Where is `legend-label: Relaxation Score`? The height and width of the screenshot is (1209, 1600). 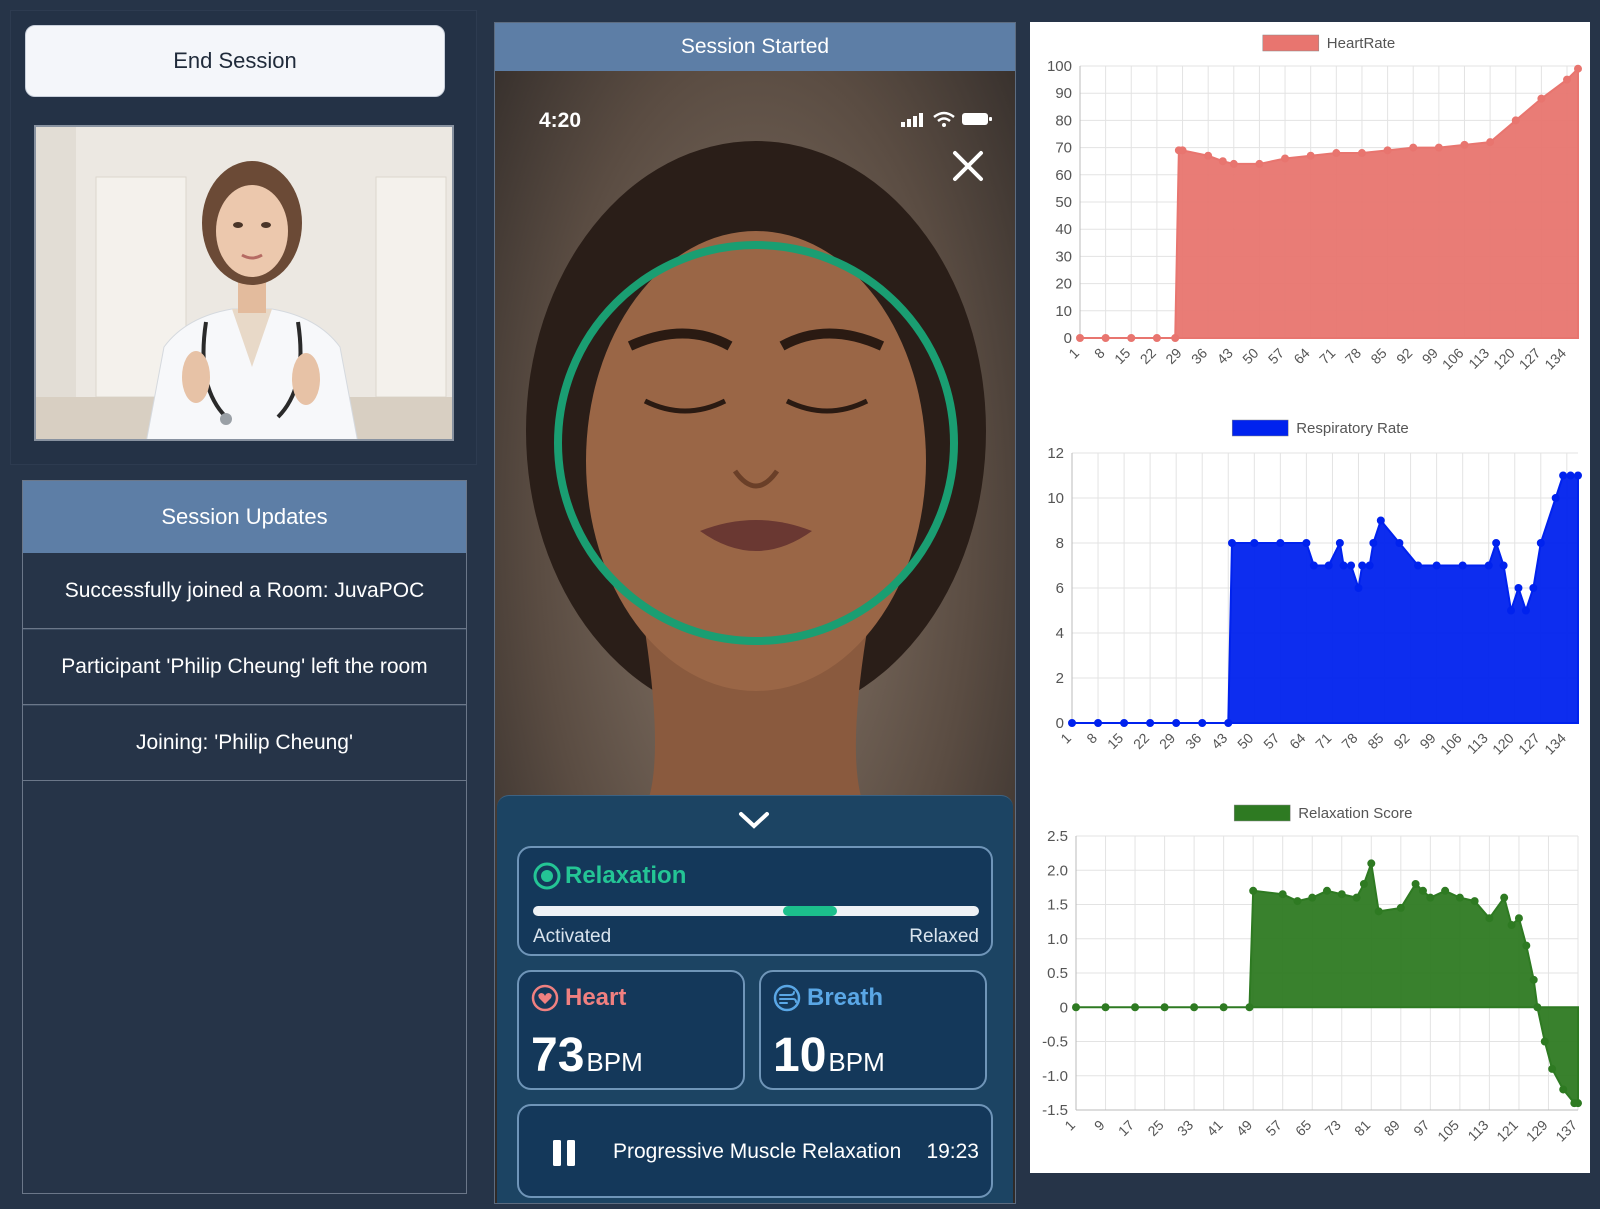
legend-label: Relaxation Score is located at coordinates (1355, 813).